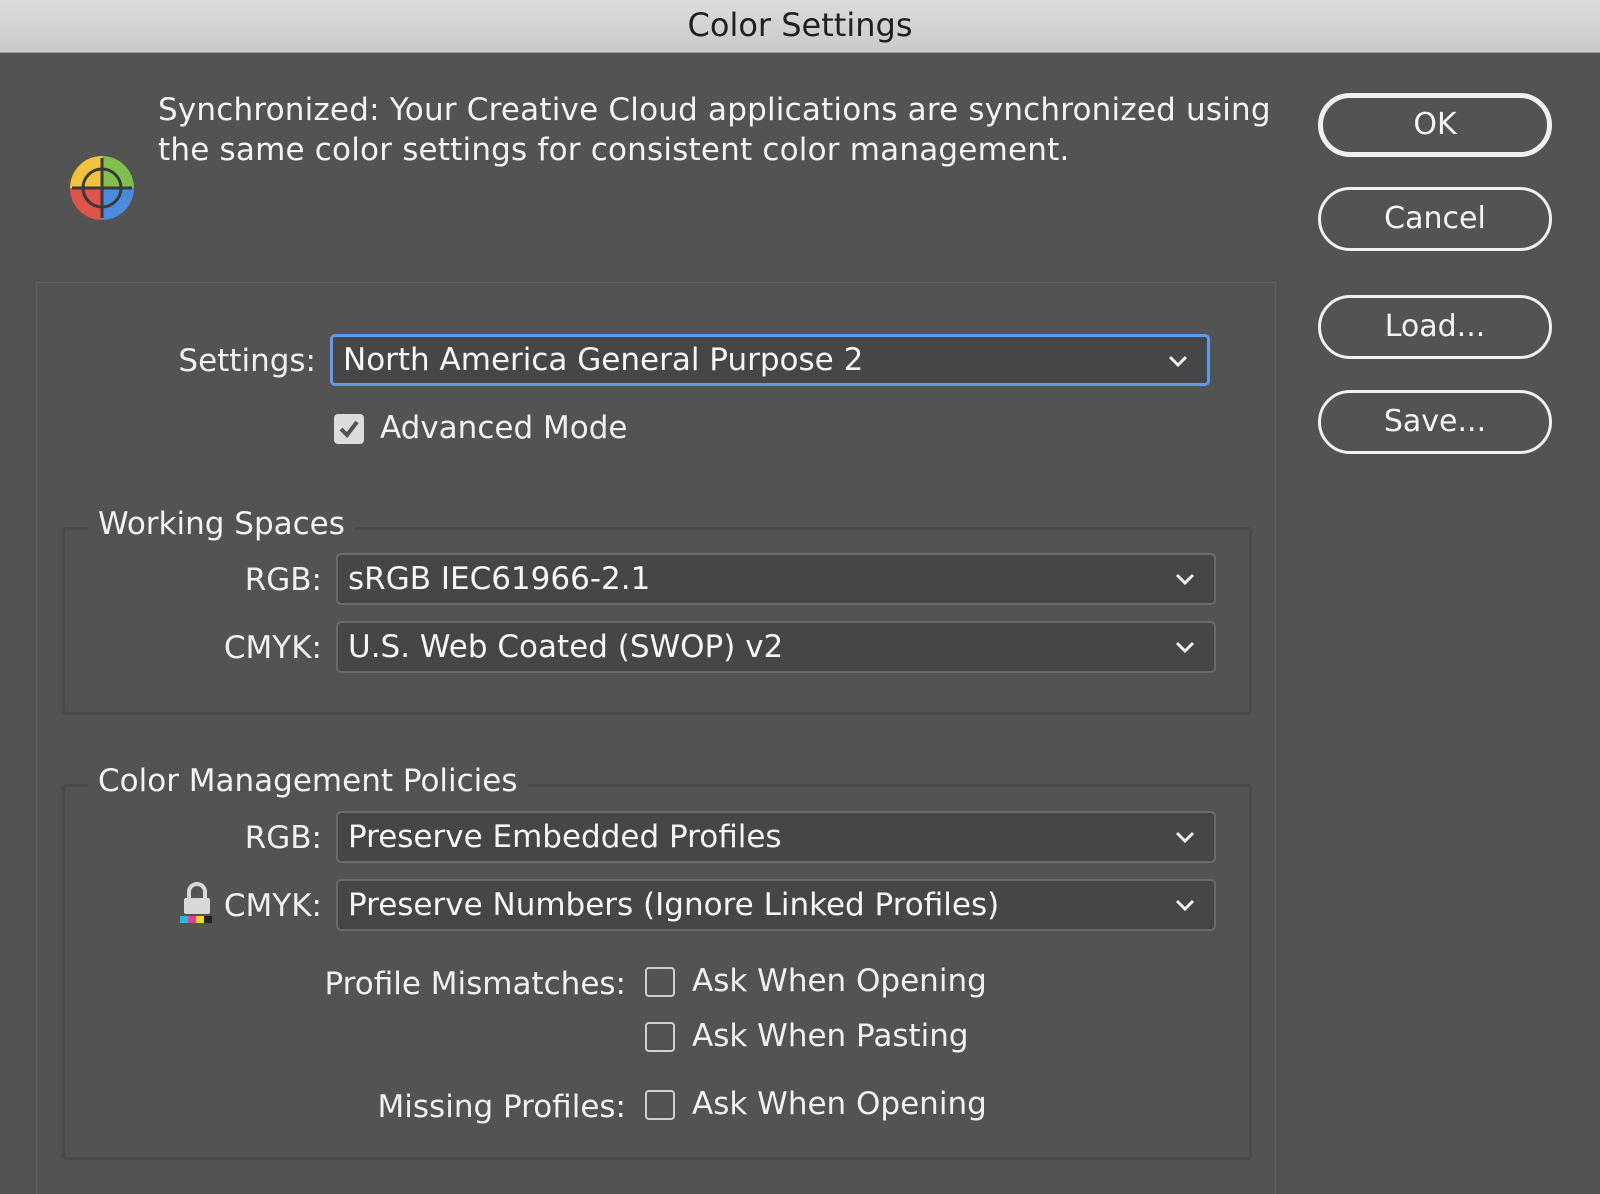  What do you see at coordinates (308, 781) in the screenshot?
I see `policies-title: Color Management Policies` at bounding box center [308, 781].